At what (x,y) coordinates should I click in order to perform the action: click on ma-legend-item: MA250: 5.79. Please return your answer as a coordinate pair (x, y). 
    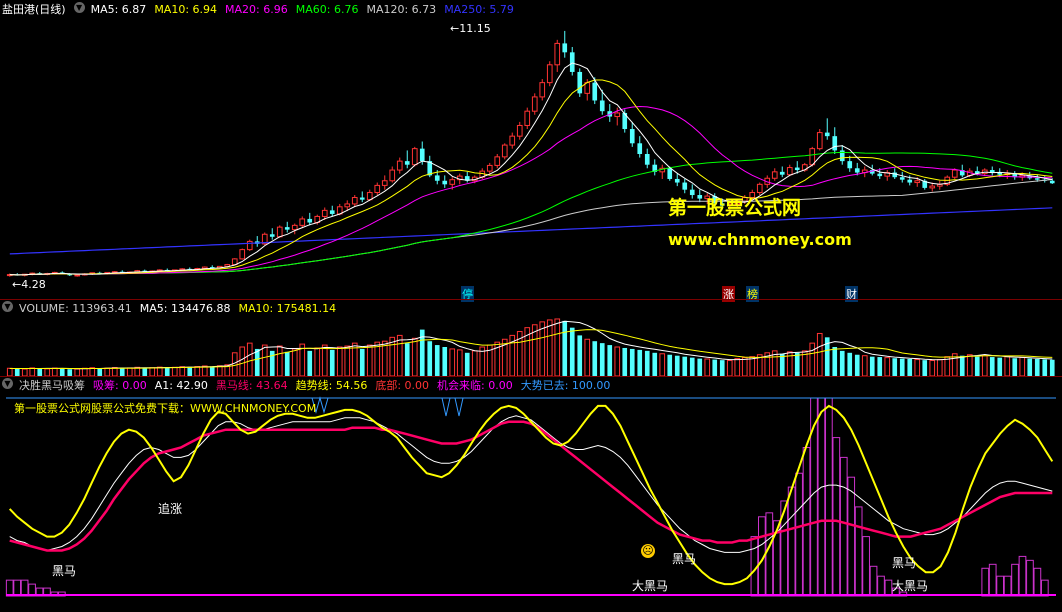
    Looking at the image, I should click on (479, 9).